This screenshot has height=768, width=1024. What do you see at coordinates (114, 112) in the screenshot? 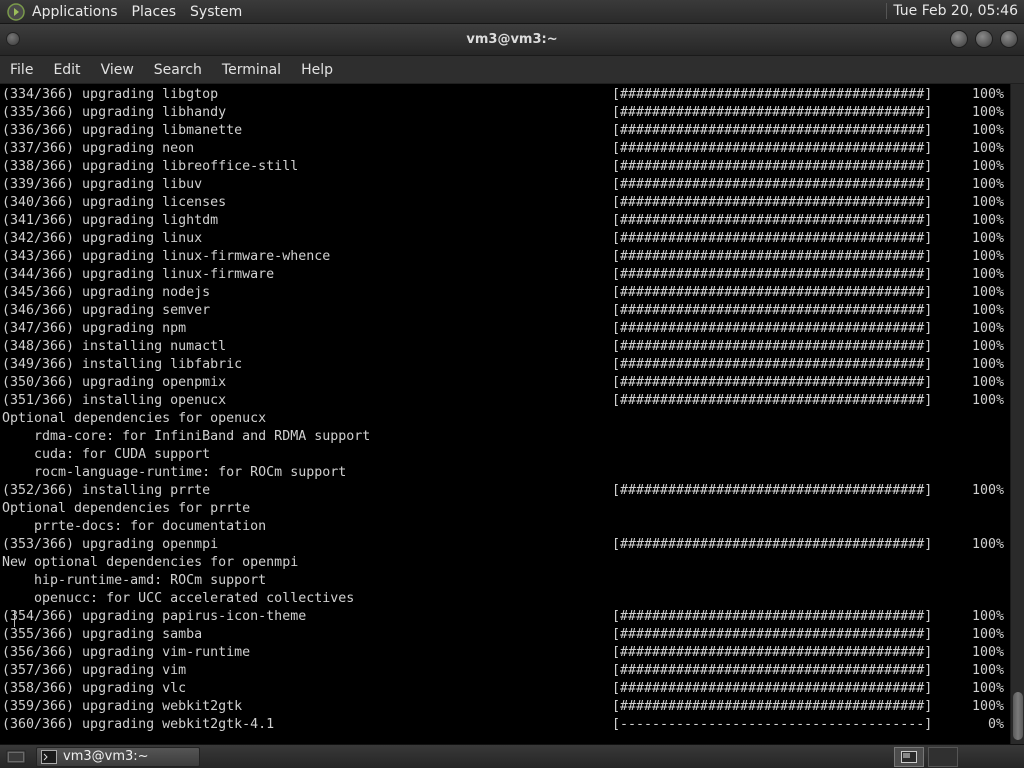
I see `line-text: (335/366) upgrading libhandy` at bounding box center [114, 112].